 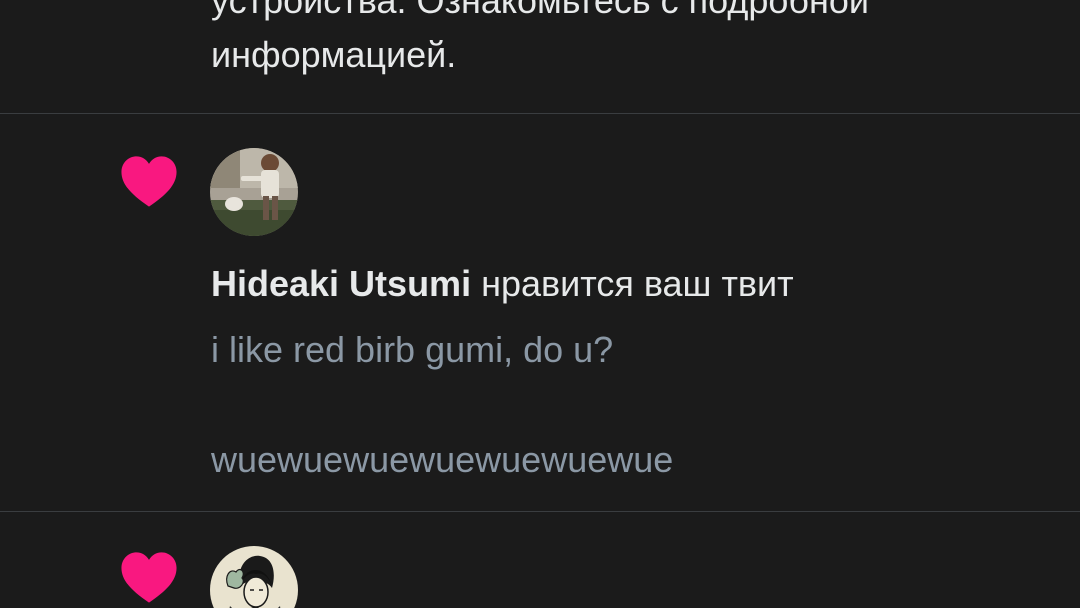 I want to click on notification-action: нравится ваш твит, so click(x=632, y=283).